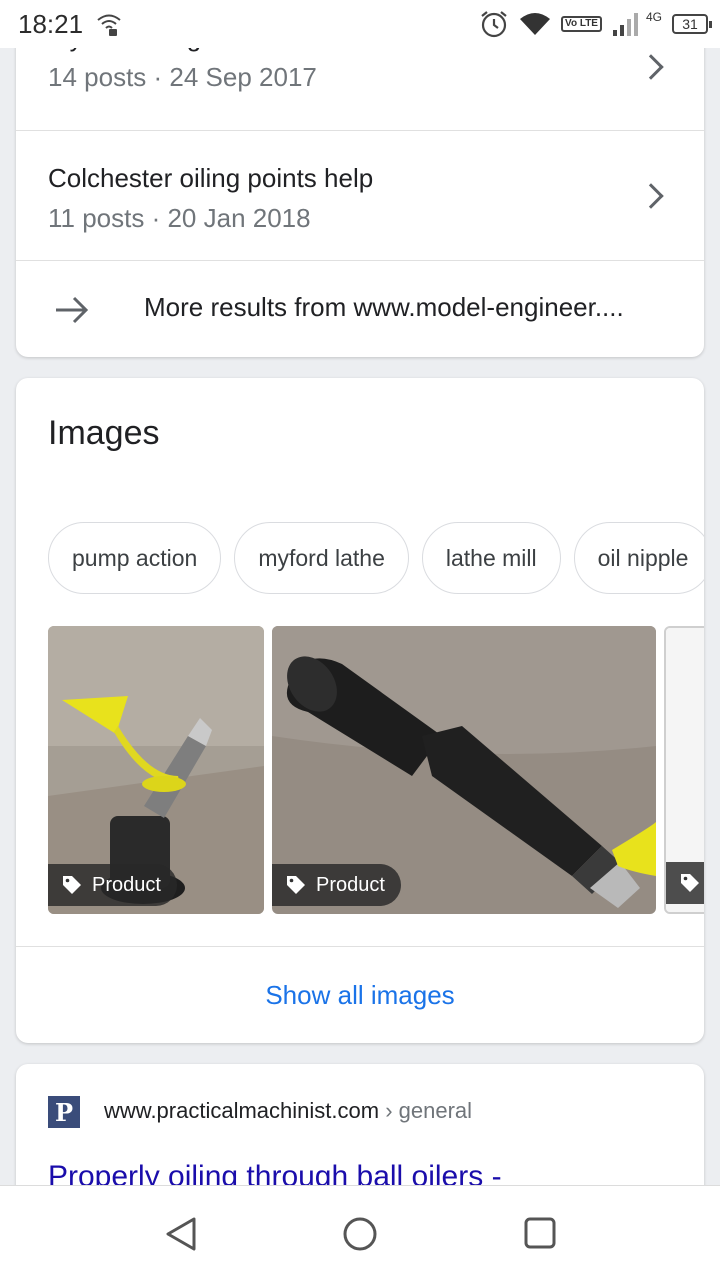  I want to click on alarm-icon, so click(494, 24).